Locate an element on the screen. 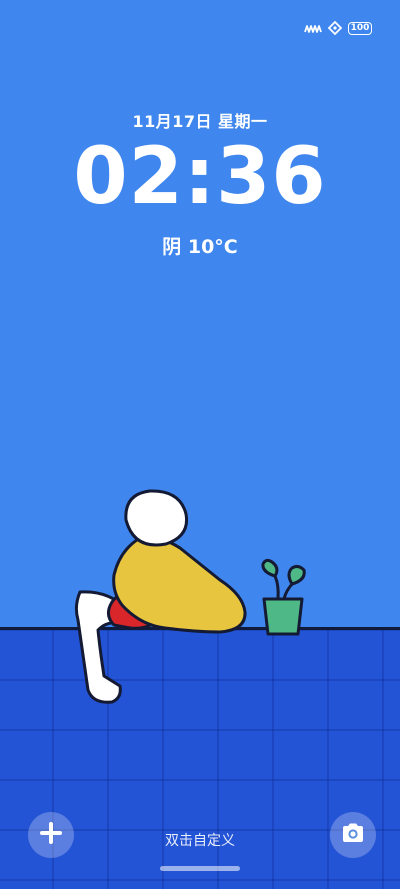  wifi-icon is located at coordinates (335, 28).